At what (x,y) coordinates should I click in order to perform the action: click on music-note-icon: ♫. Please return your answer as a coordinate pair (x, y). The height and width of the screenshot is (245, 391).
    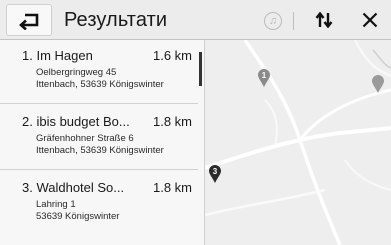
    Looking at the image, I should click on (273, 21).